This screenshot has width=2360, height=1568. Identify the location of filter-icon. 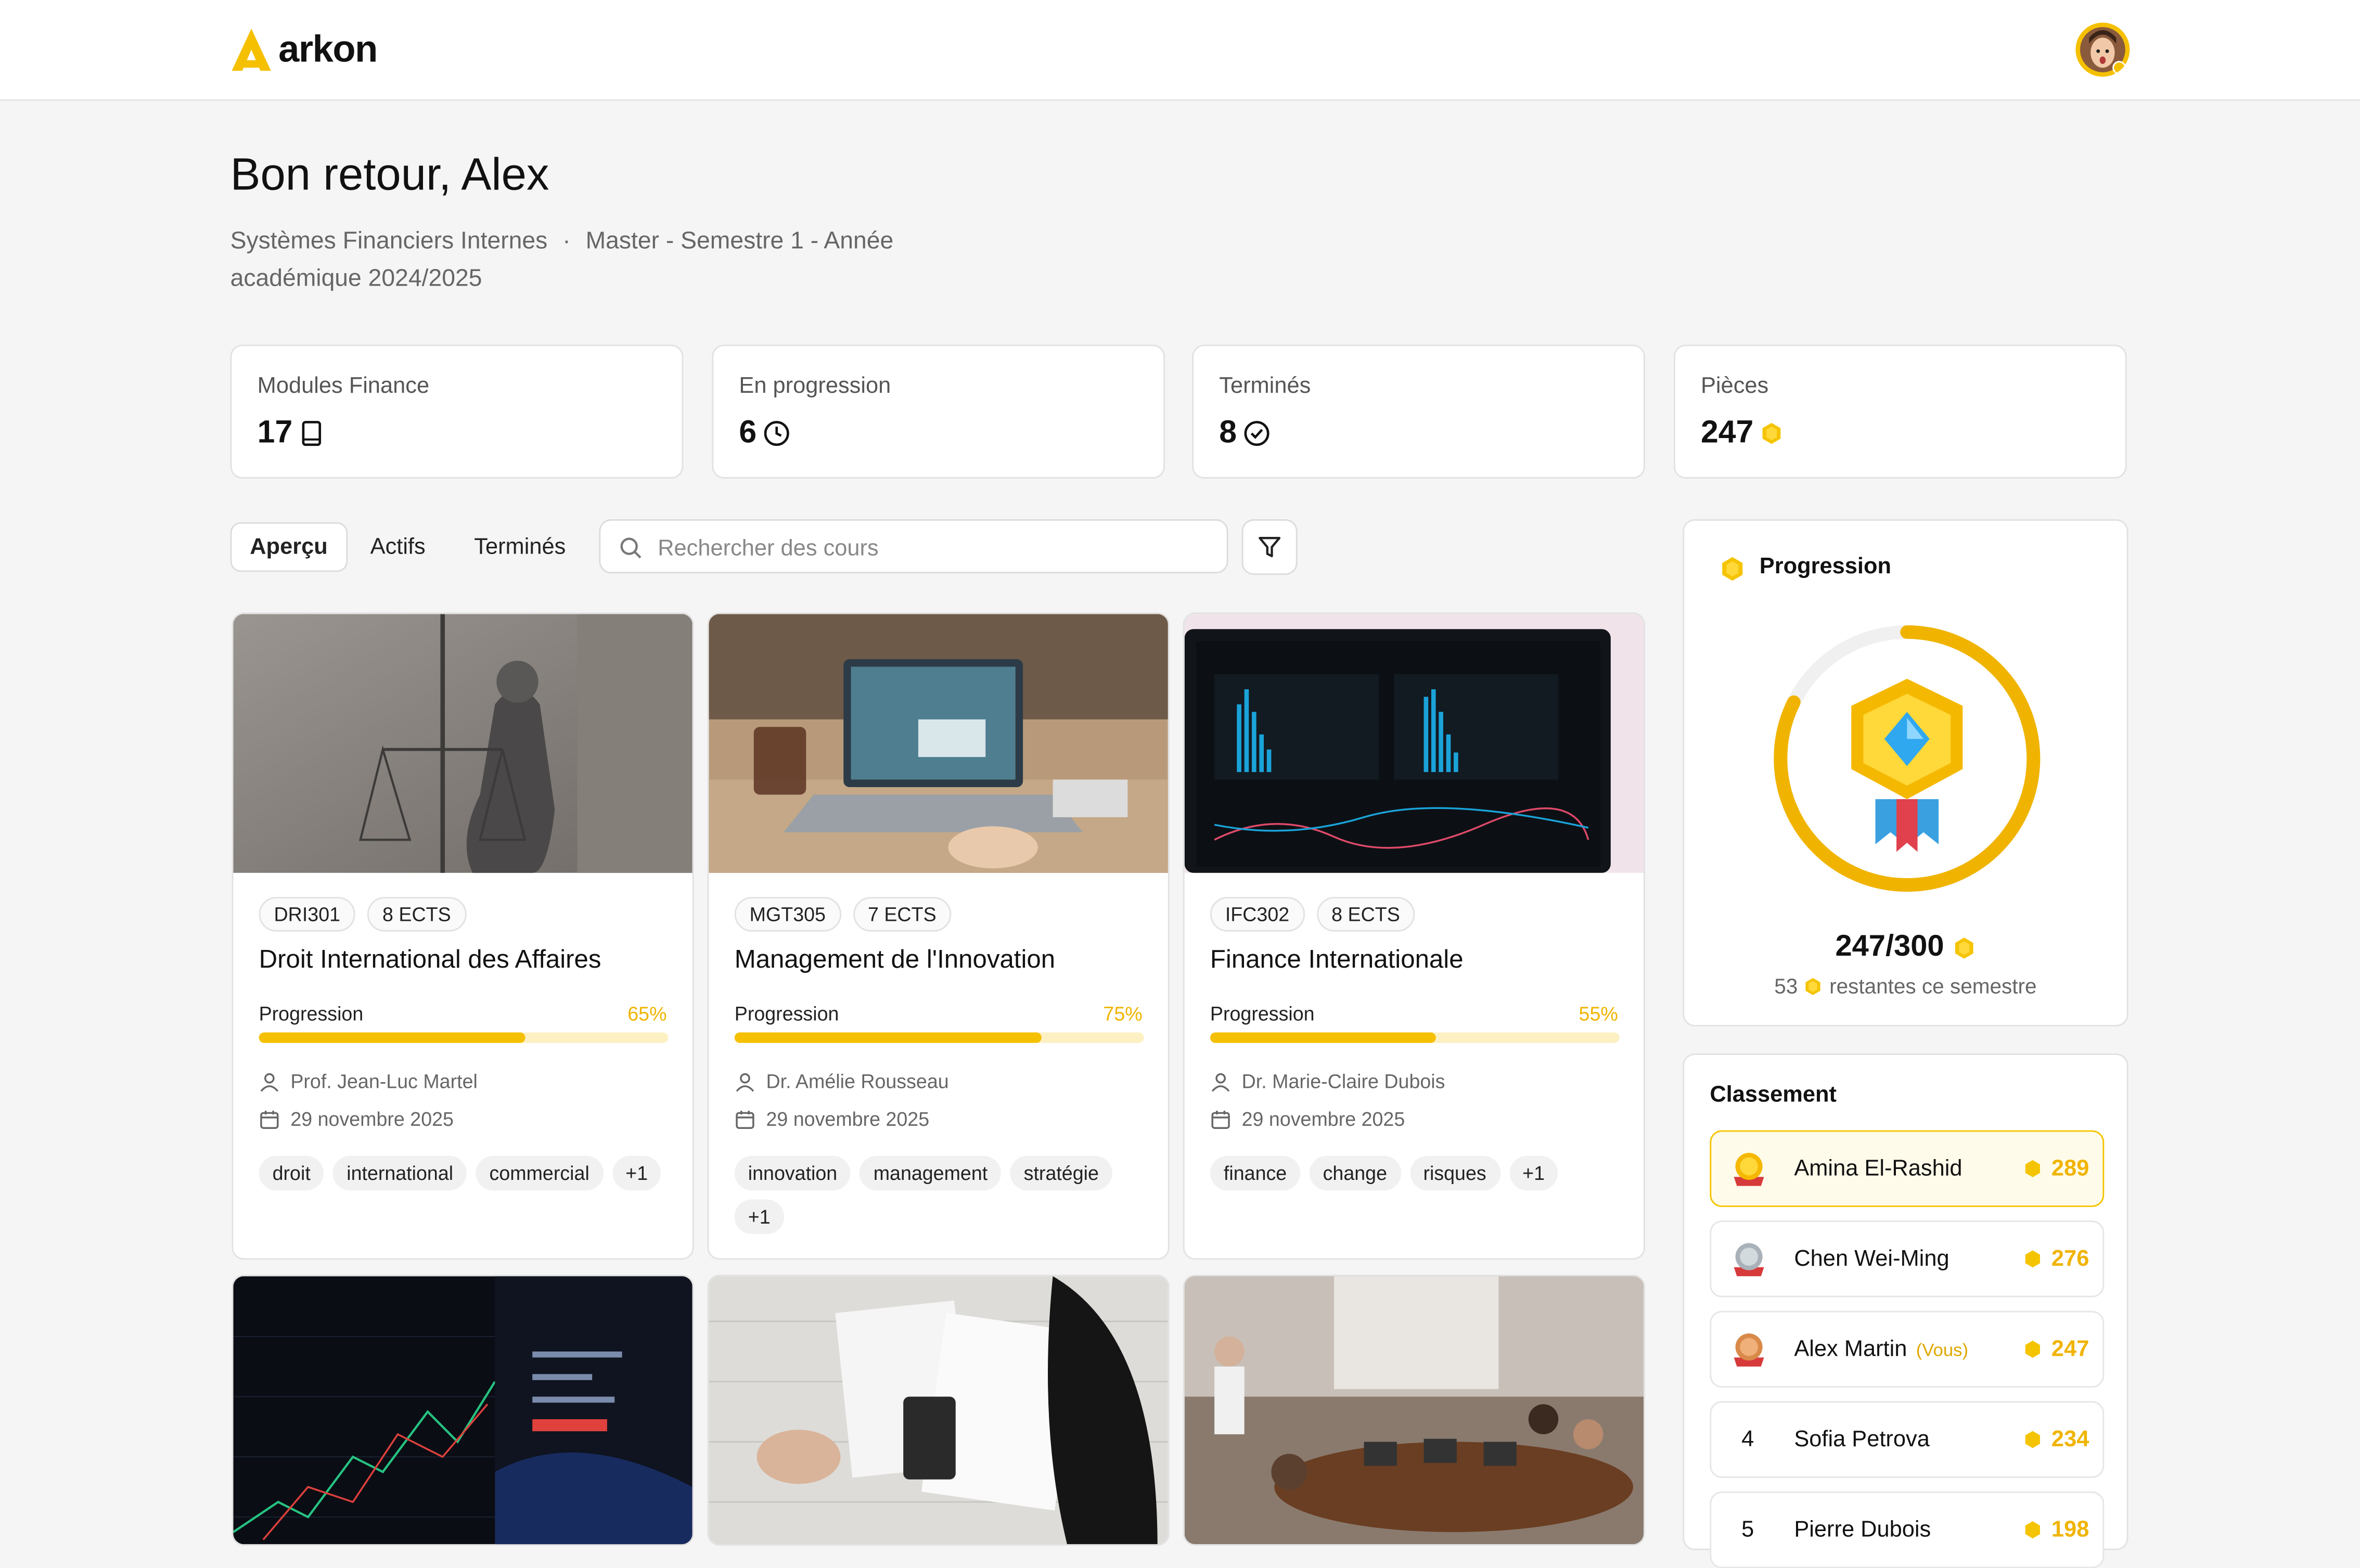
(1270, 547).